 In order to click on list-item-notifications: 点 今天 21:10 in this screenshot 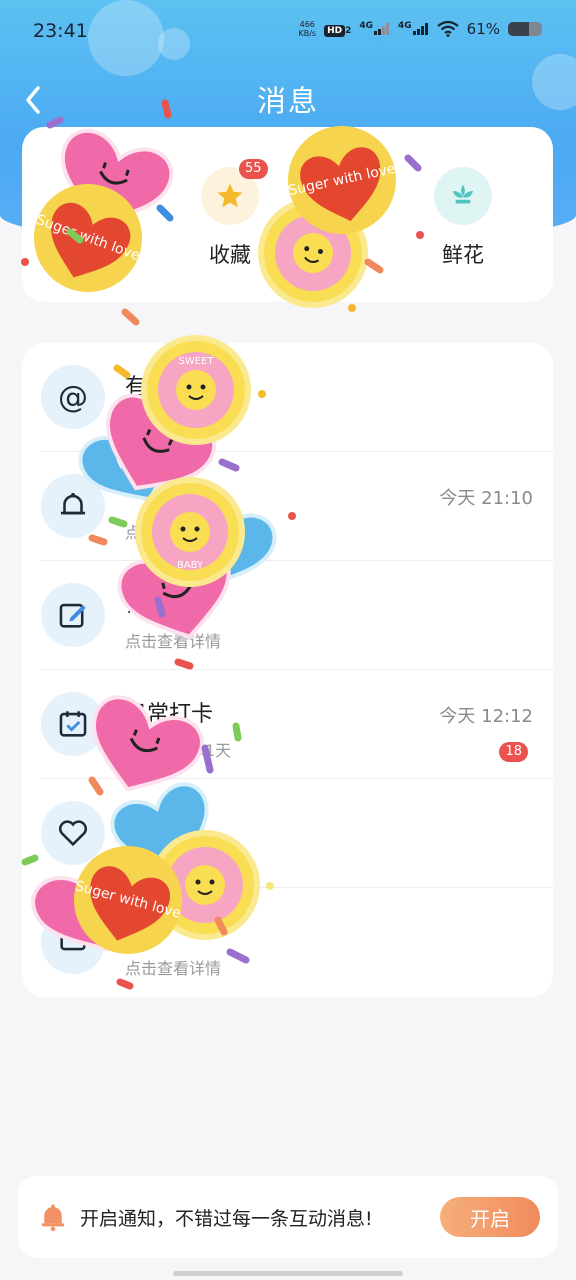, I will do `click(287, 506)`.